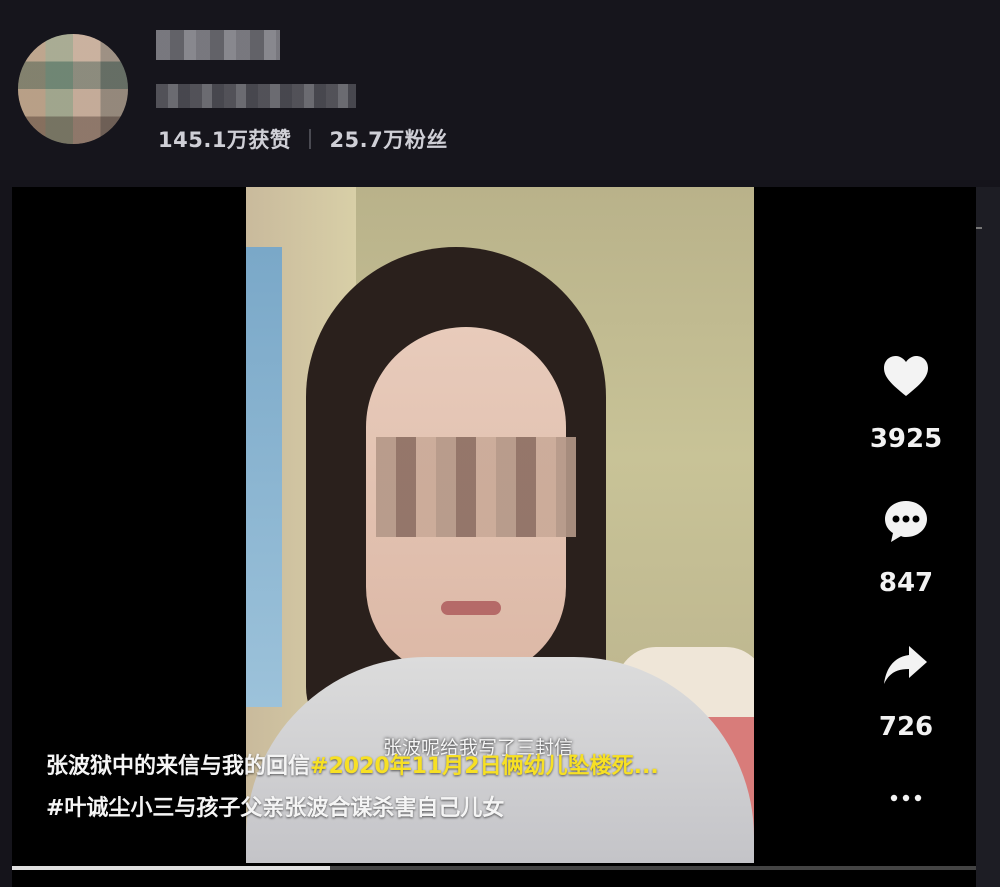  I want to click on comment-action: 847, so click(906, 568).